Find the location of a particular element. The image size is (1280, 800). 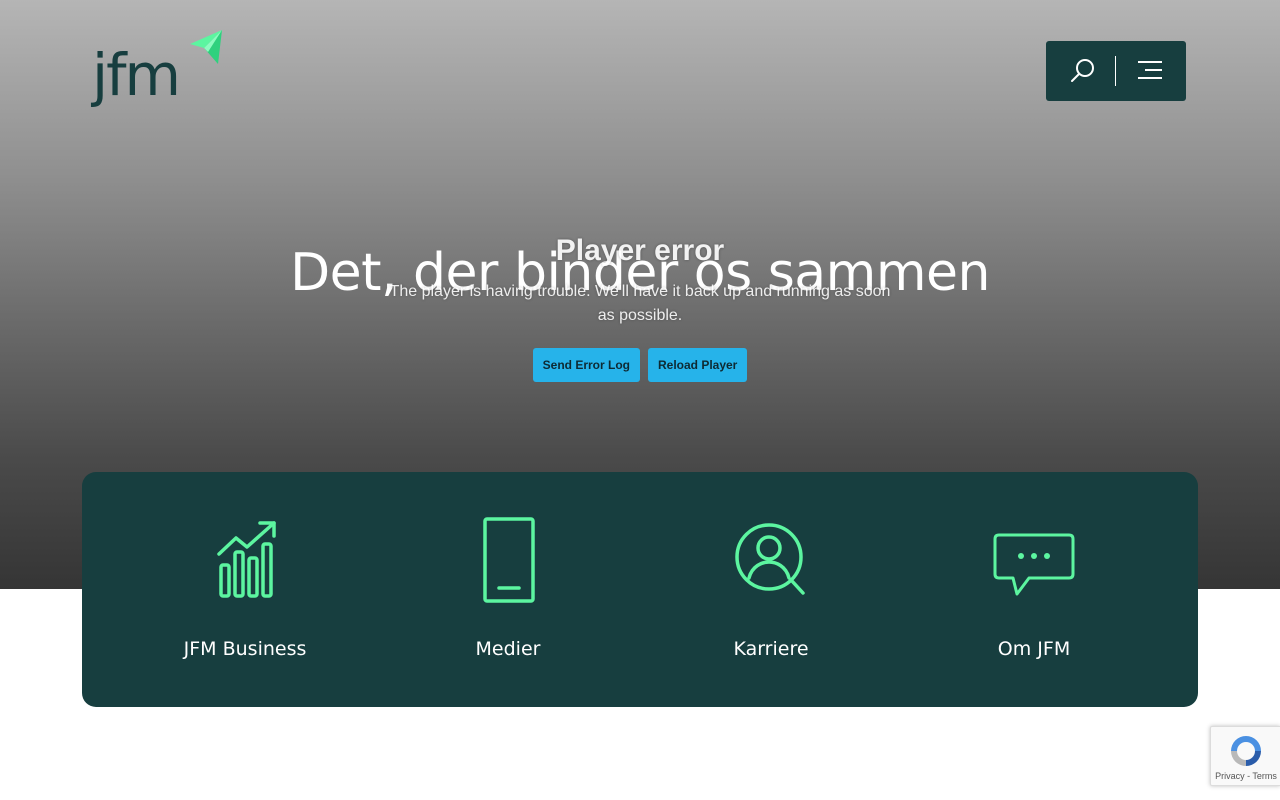

search-icon is located at coordinates (1083, 71).